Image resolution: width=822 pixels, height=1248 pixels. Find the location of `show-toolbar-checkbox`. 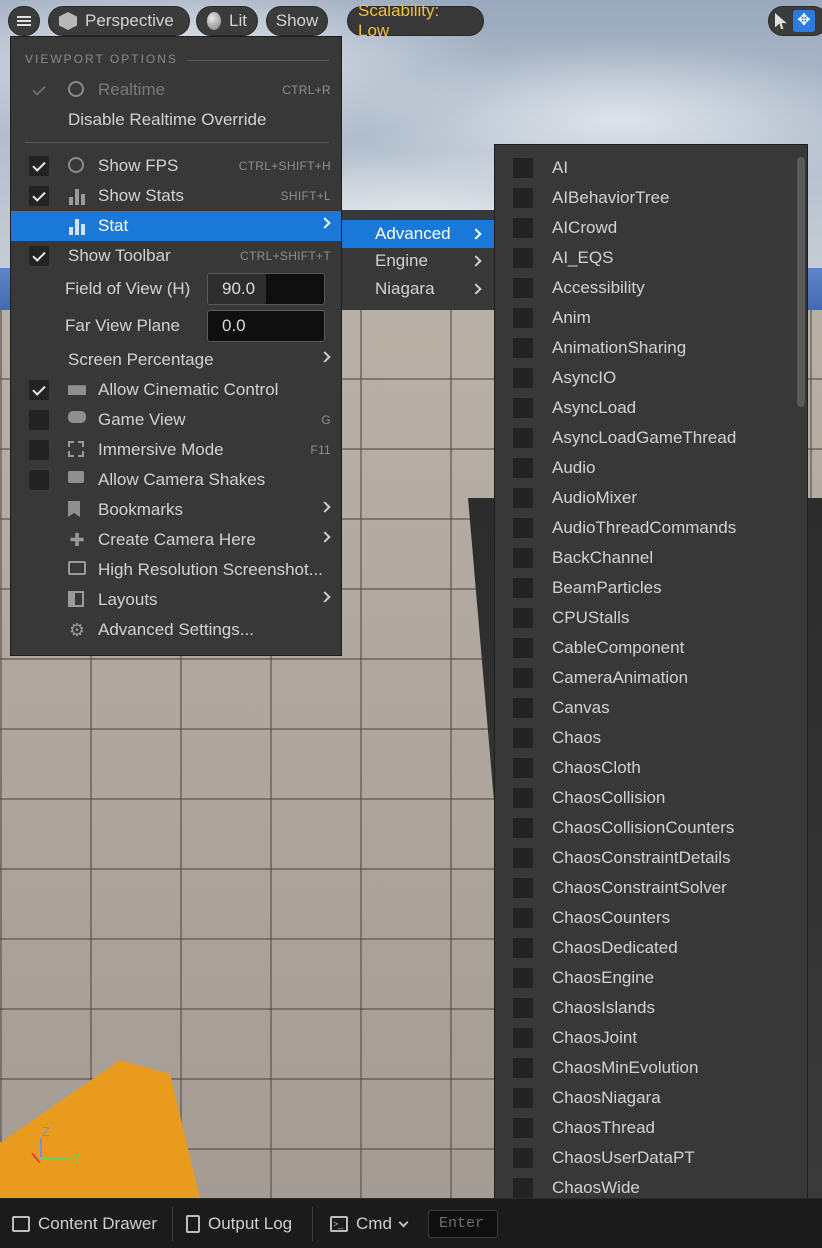

show-toolbar-checkbox is located at coordinates (39, 256).